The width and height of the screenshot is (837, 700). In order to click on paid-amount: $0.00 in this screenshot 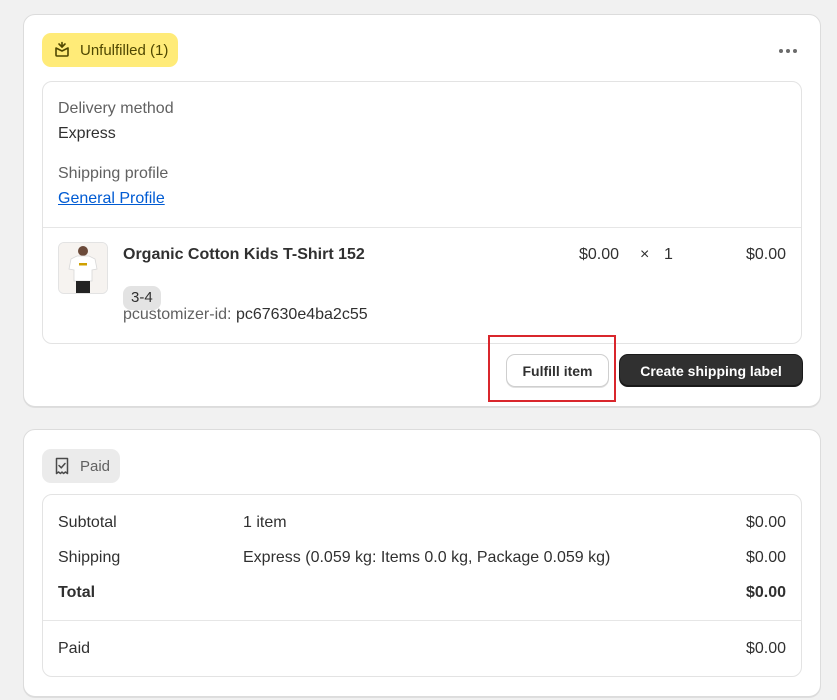, I will do `click(765, 648)`.